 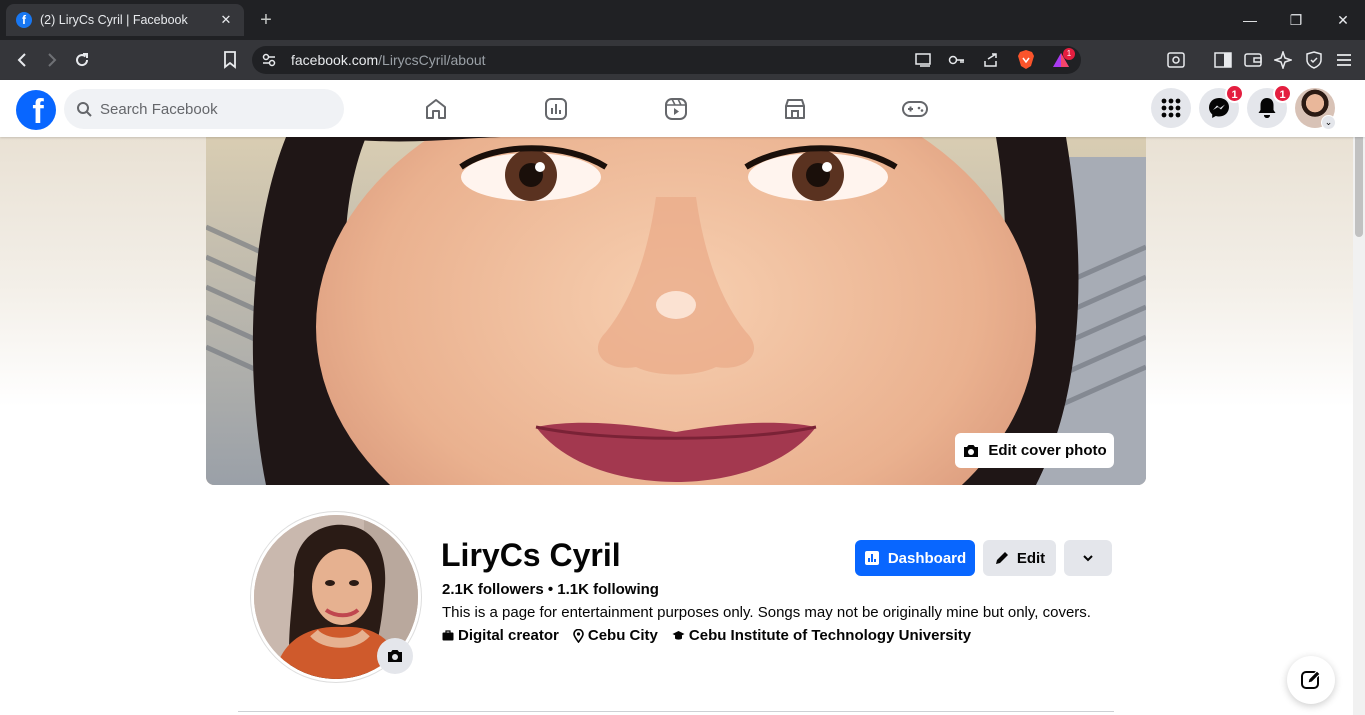 I want to click on notifications-badge: 1, so click(x=1282, y=93).